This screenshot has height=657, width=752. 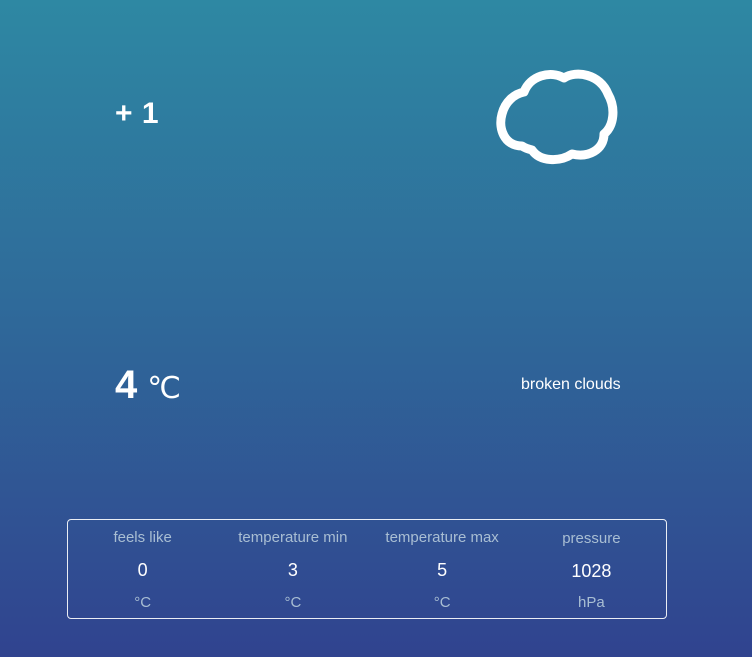 What do you see at coordinates (164, 388) in the screenshot?
I see `temperature-unit: ℃` at bounding box center [164, 388].